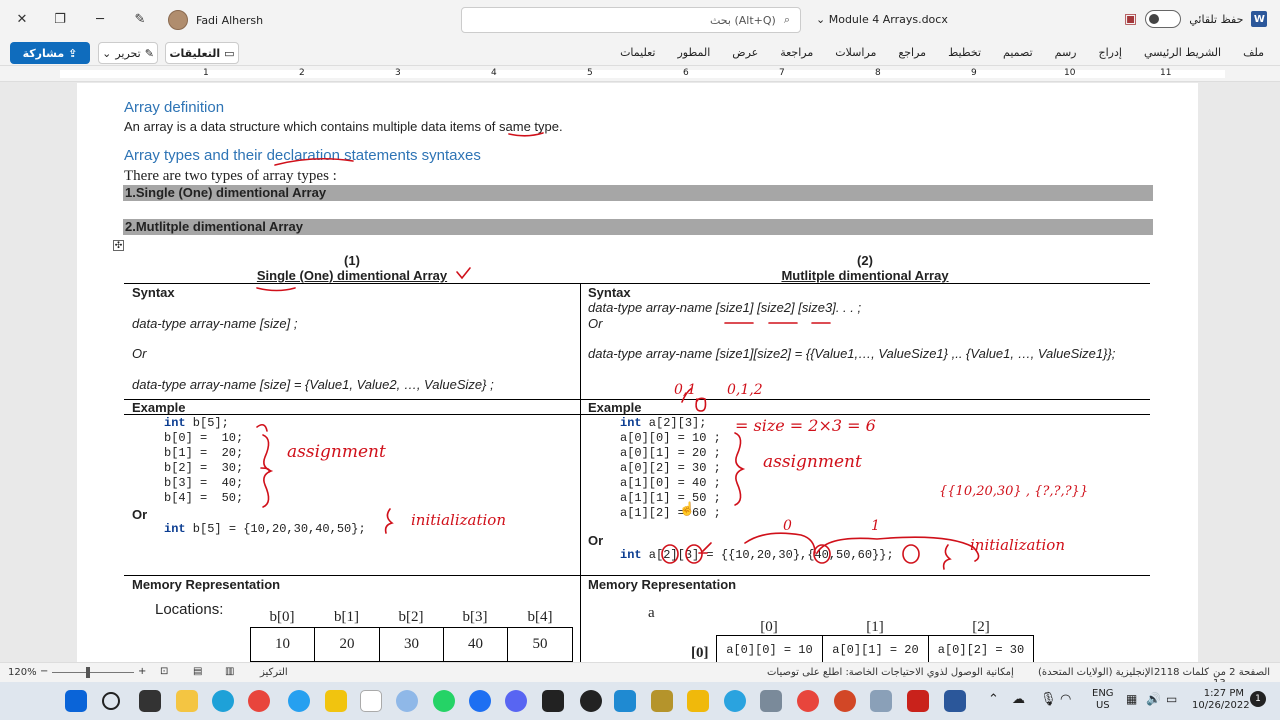 This screenshot has width=1280, height=720. Describe the element at coordinates (1103, 700) in the screenshot. I see `language-indicator: ENG US` at that location.